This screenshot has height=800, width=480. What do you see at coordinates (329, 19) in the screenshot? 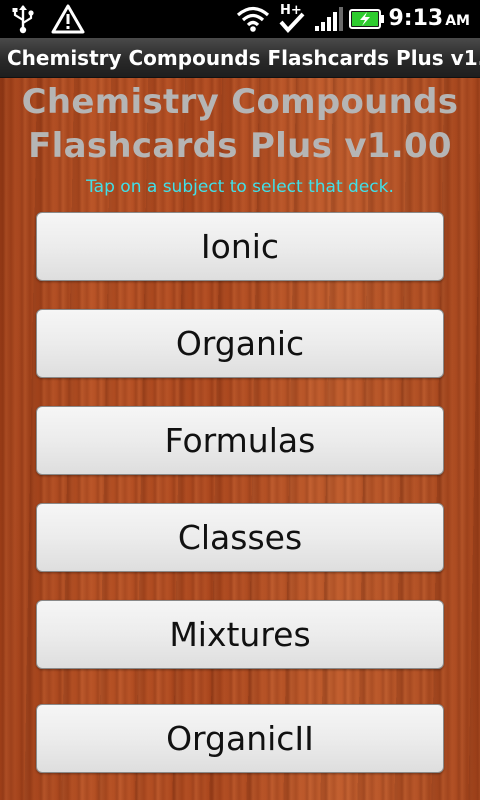
I see `signal-icon` at bounding box center [329, 19].